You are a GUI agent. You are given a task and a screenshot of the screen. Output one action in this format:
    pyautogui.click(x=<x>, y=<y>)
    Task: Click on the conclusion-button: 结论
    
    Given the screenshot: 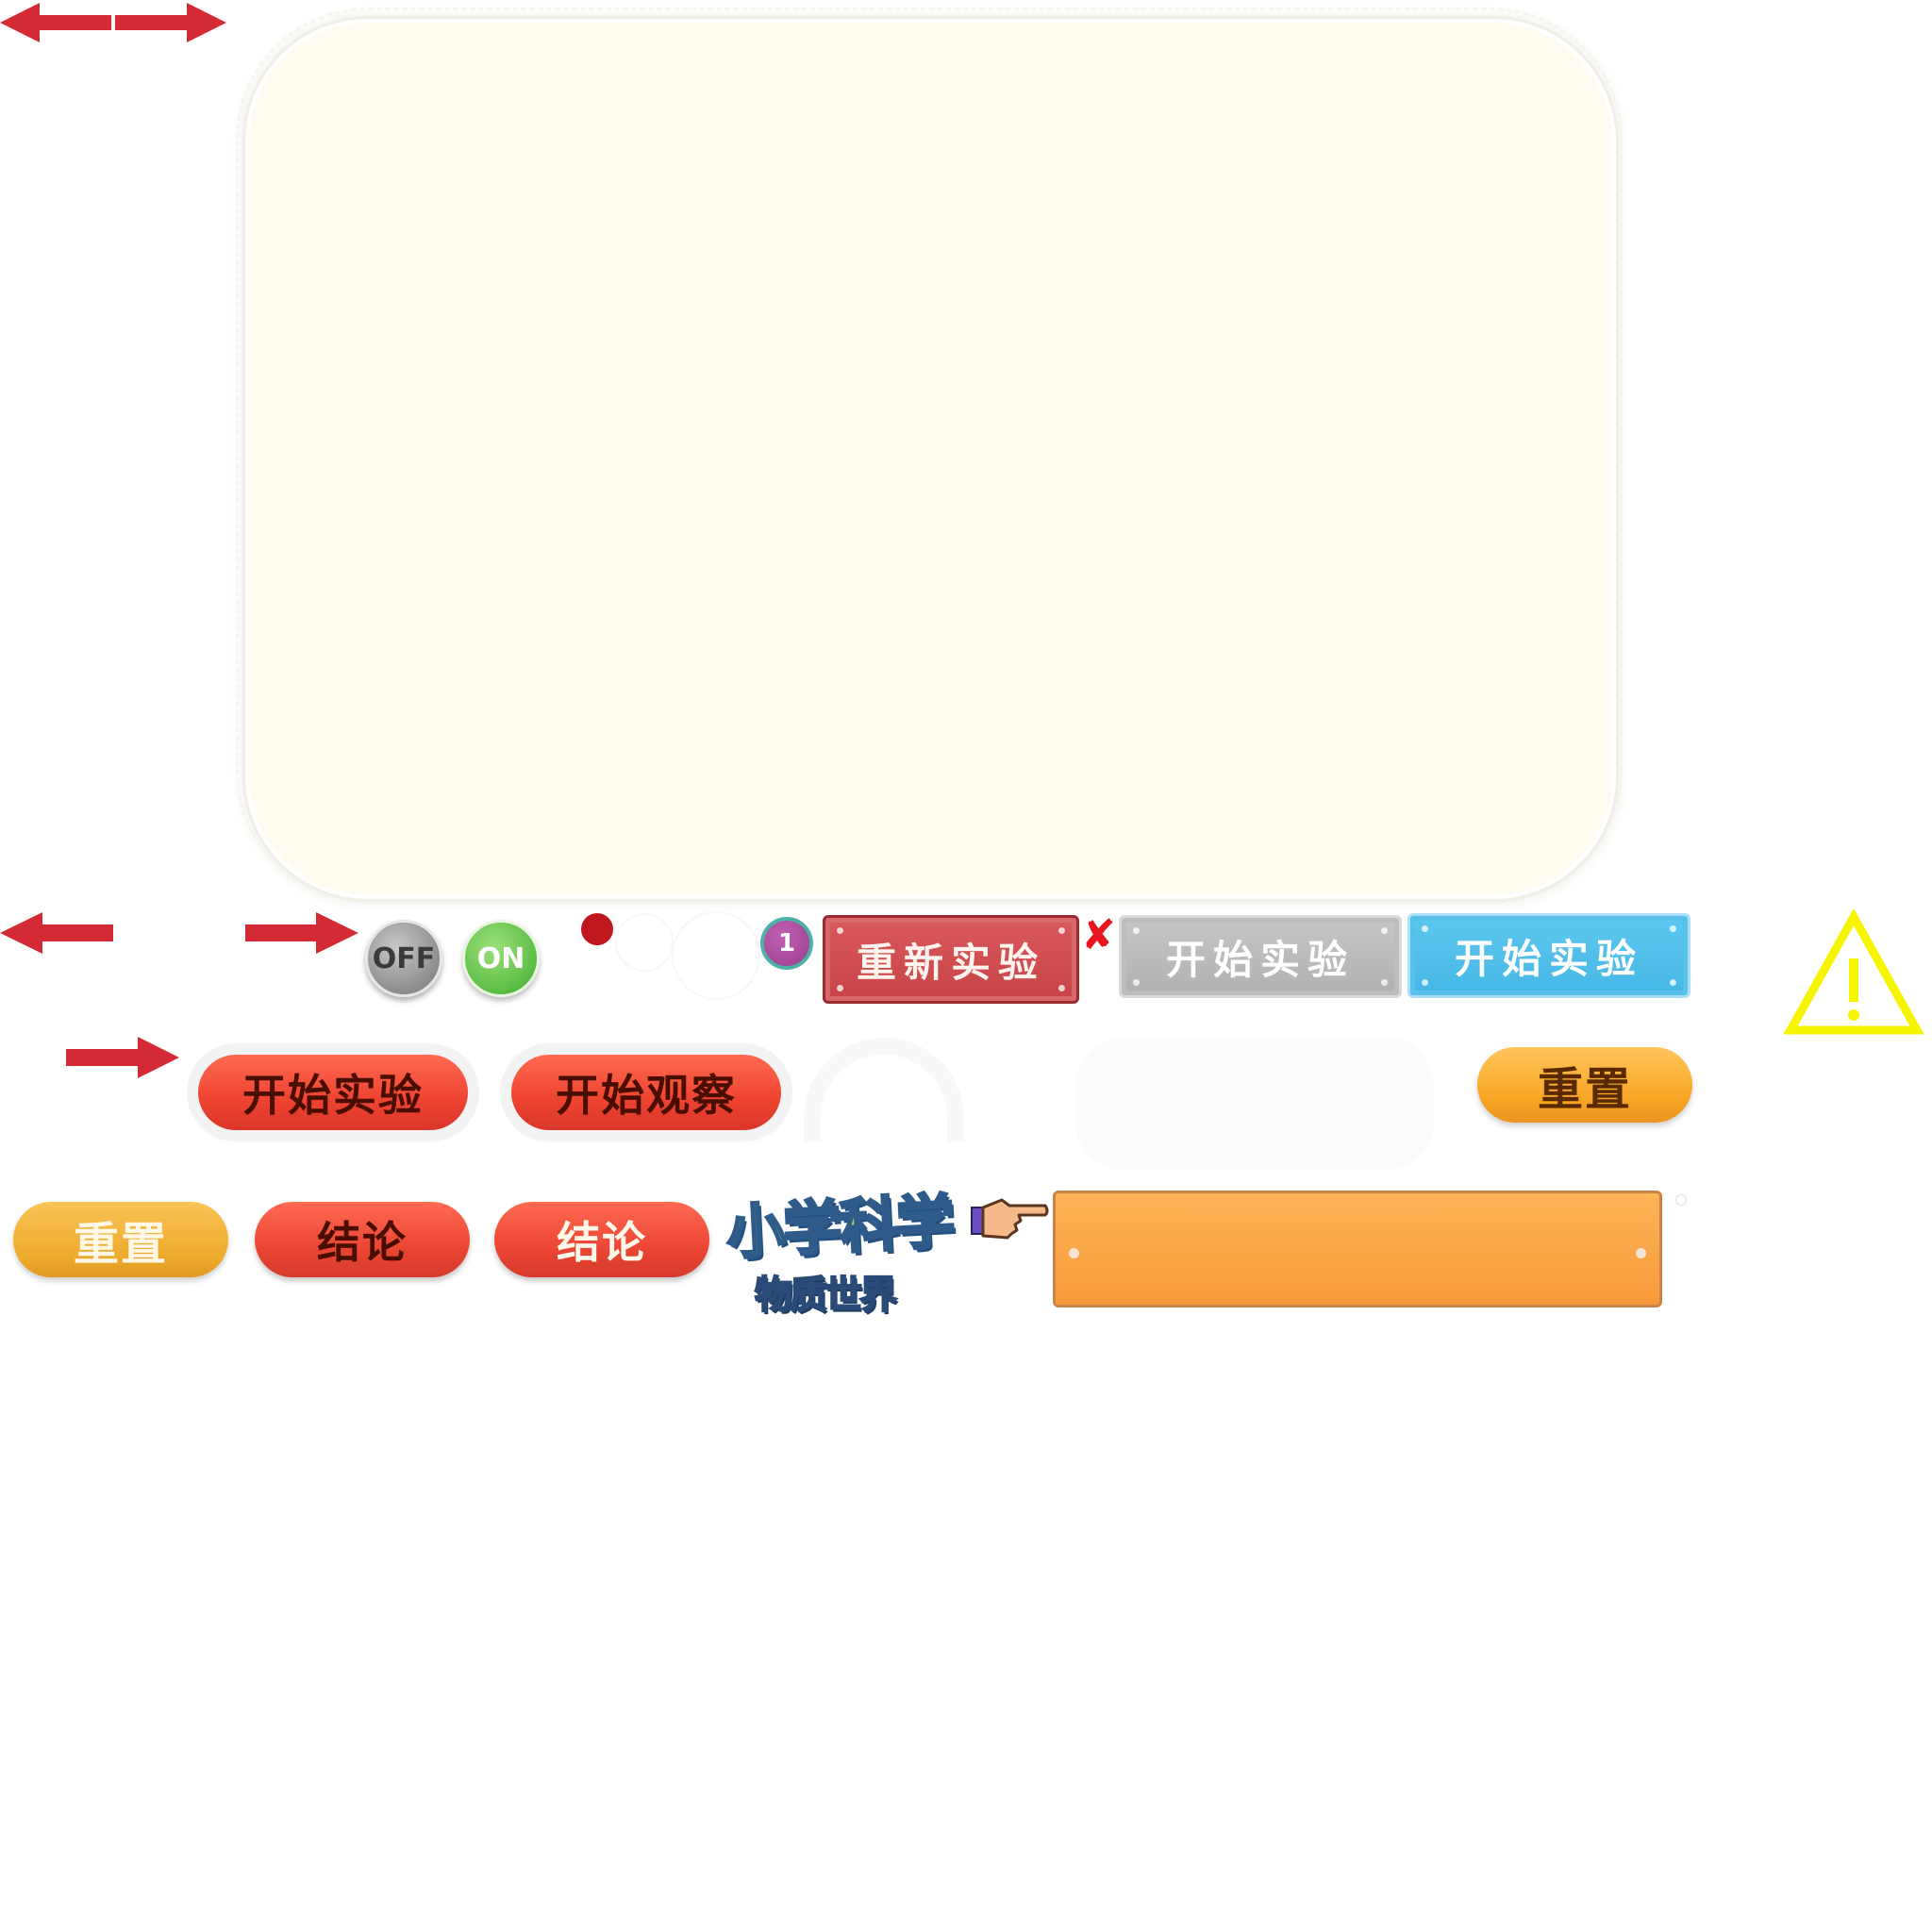 What is the action you would take?
    pyautogui.click(x=363, y=1239)
    